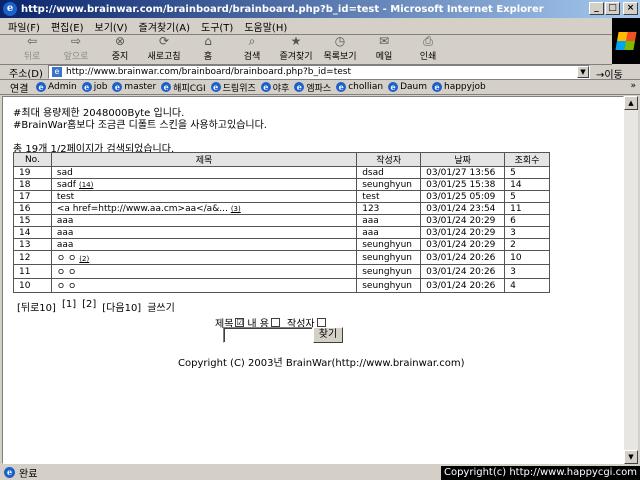  What do you see at coordinates (274, 87) in the screenshot?
I see `link-yahoo: e 야후` at bounding box center [274, 87].